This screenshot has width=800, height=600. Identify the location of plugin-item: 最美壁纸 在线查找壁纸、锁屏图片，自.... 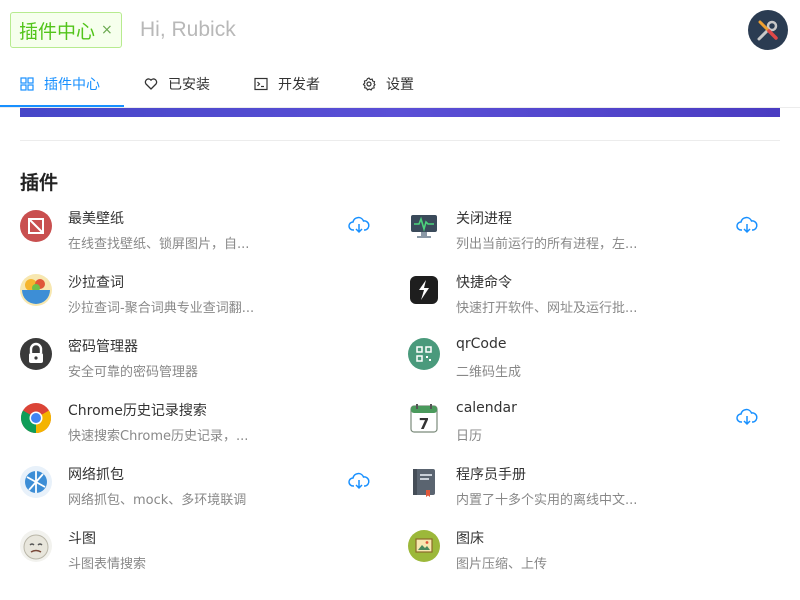
(200, 234).